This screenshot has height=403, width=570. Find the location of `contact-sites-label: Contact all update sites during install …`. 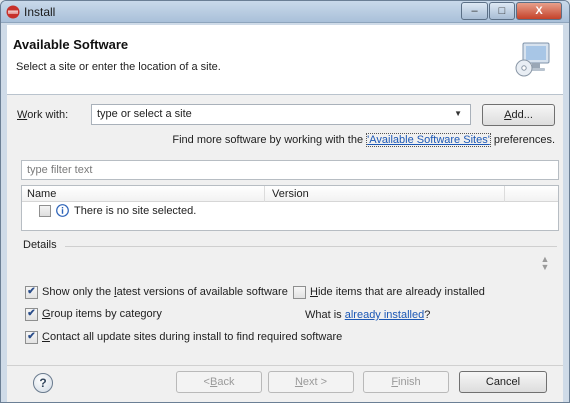

contact-sites-label: Contact all update sites during install … is located at coordinates (192, 337).